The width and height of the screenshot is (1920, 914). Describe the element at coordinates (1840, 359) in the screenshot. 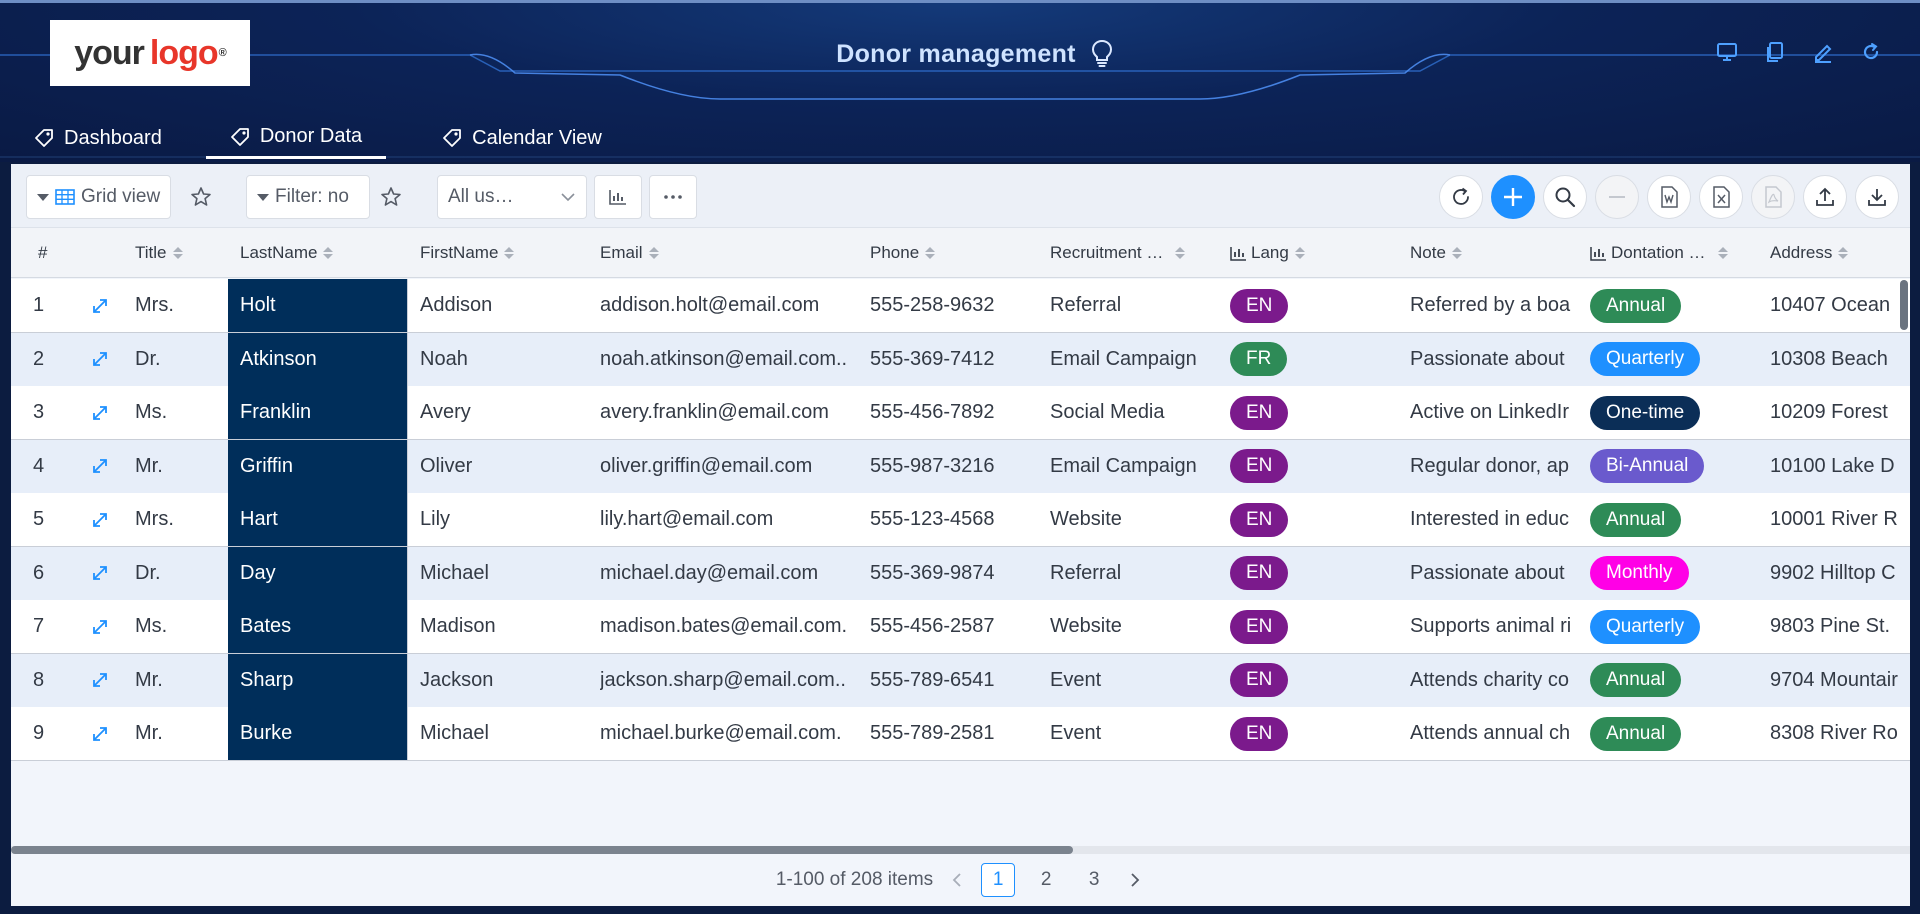

I see `cell-address: 10308 Beach` at that location.